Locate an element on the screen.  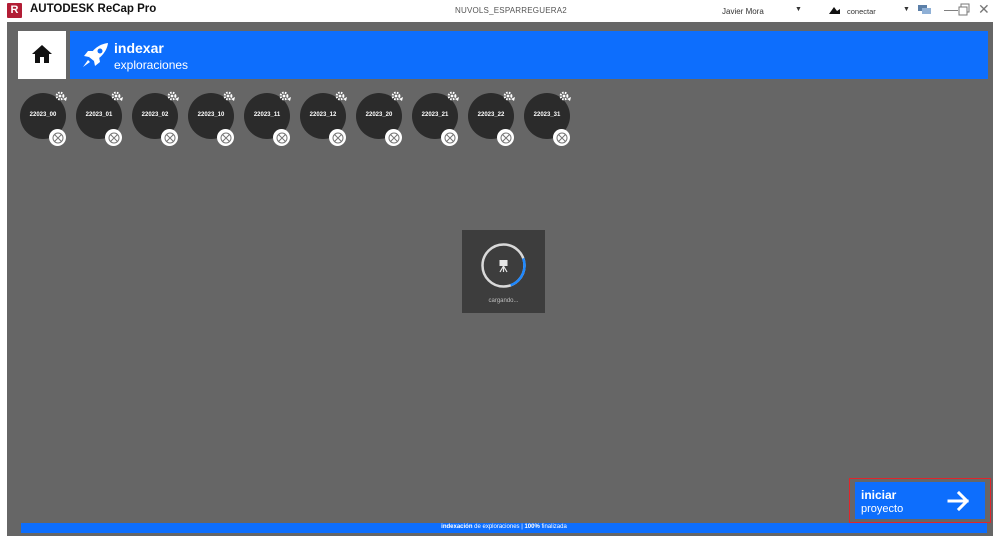
scan-label: 22023_01 is located at coordinates (99, 115).